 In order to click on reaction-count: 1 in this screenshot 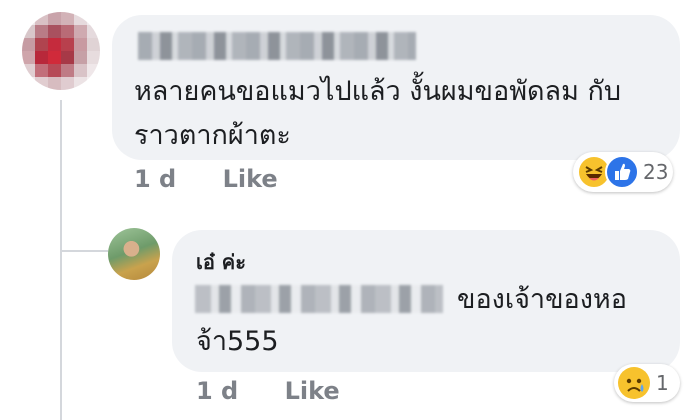, I will do `click(662, 383)`.